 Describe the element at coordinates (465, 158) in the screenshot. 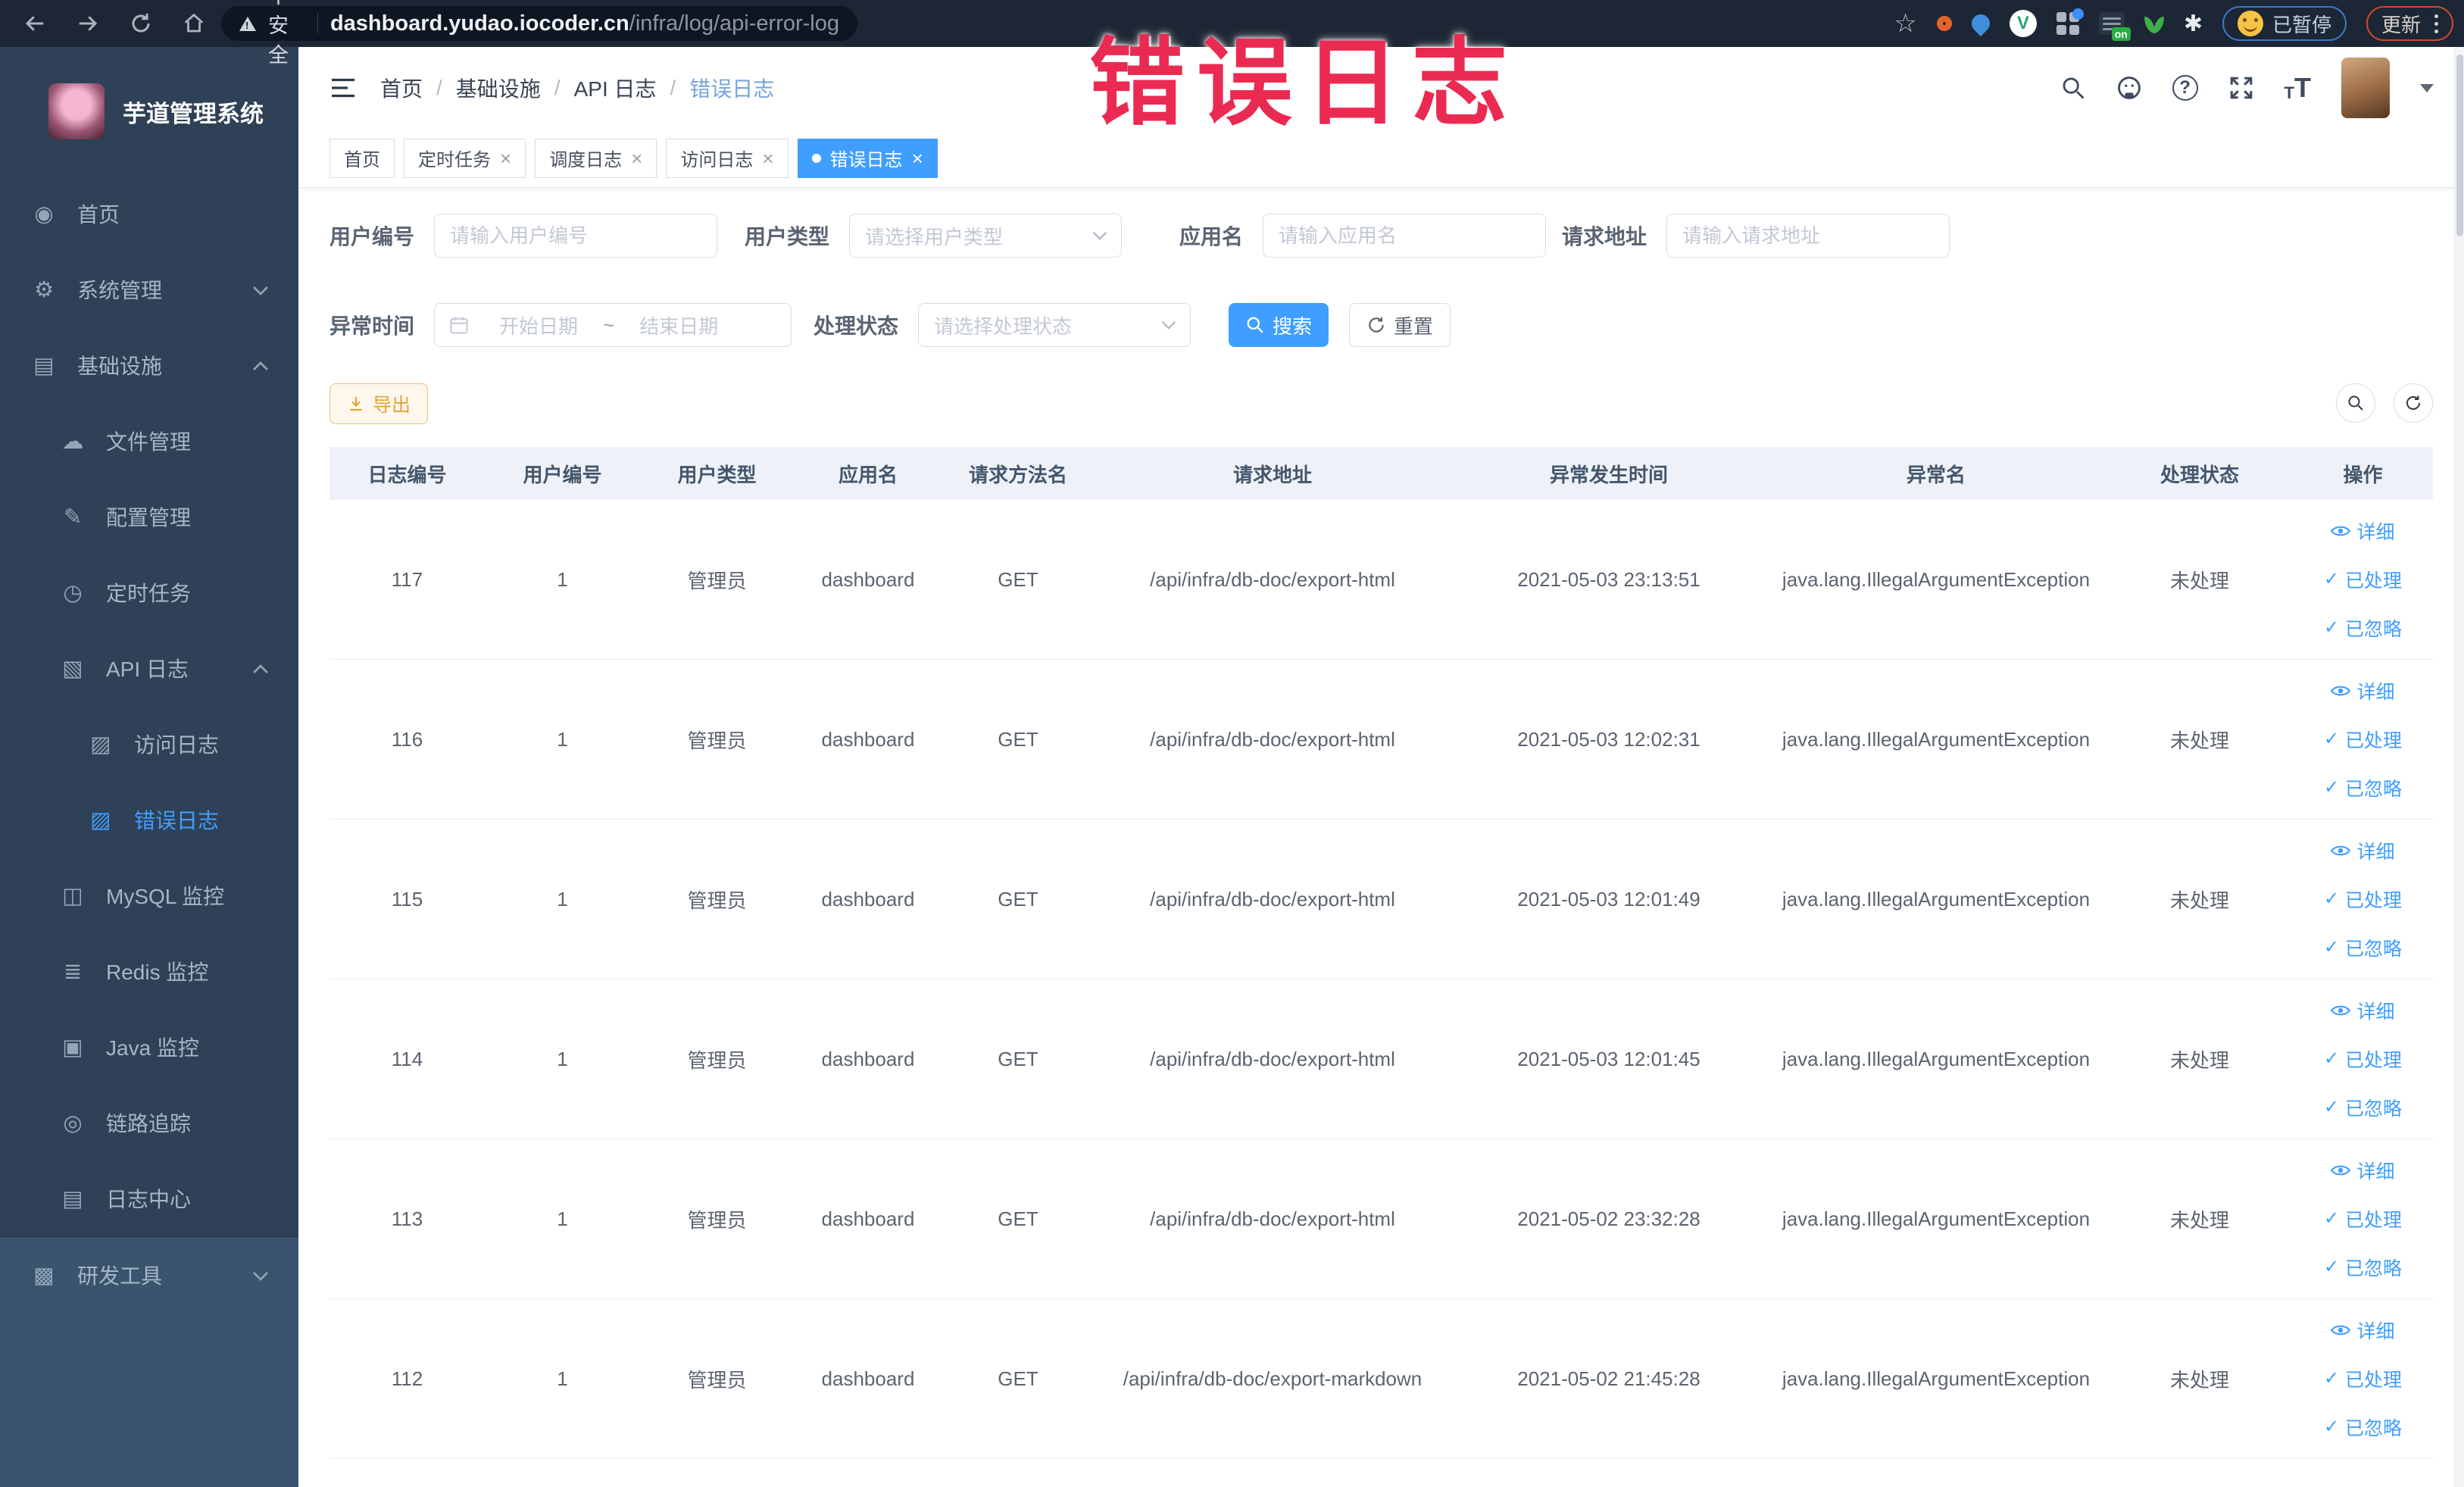

I see `view-tab: 定时任务 ×` at that location.